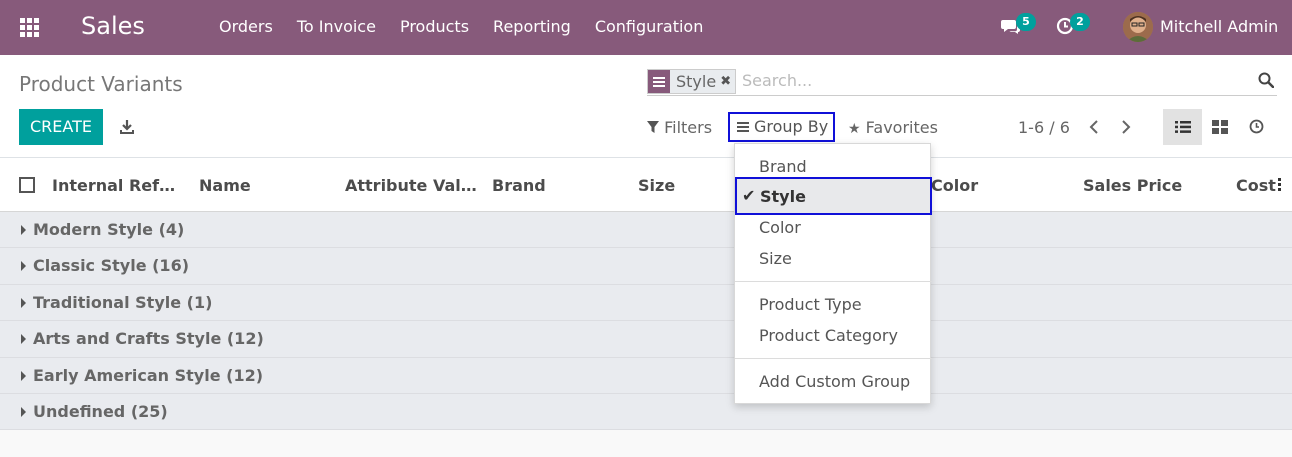  Describe the element at coordinates (646, 339) in the screenshot. I see `group-row: Arts and Crafts Style (12)` at that location.